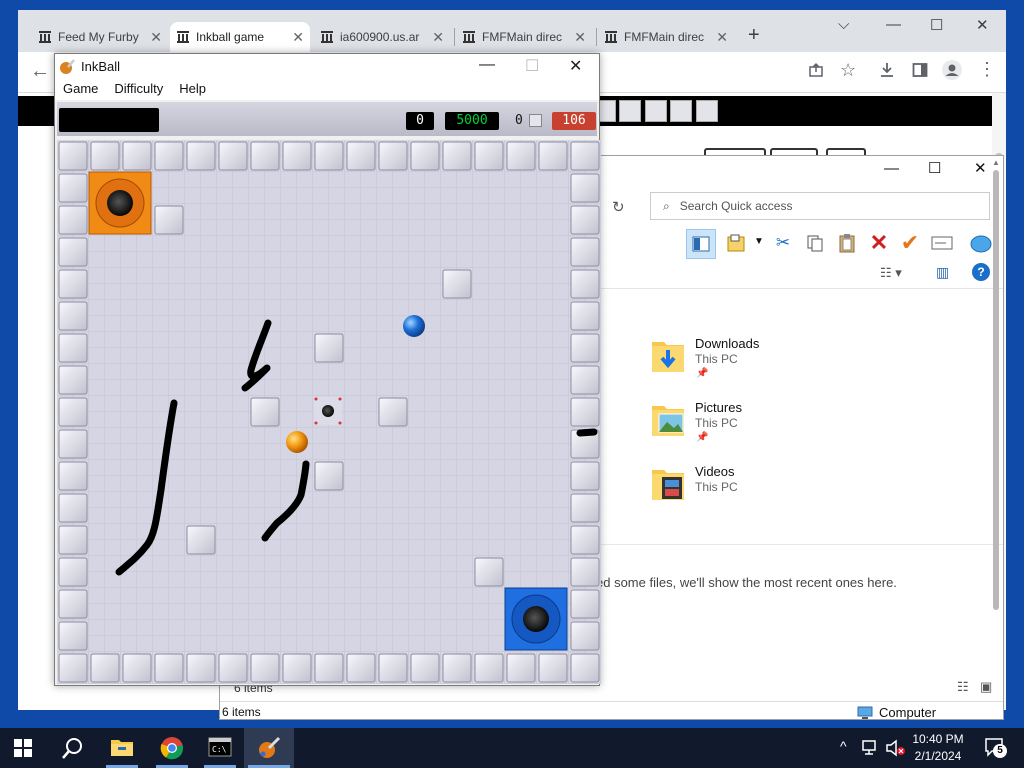 The image size is (1024, 768). I want to click on inkball-close-button: ✕, so click(575, 66).